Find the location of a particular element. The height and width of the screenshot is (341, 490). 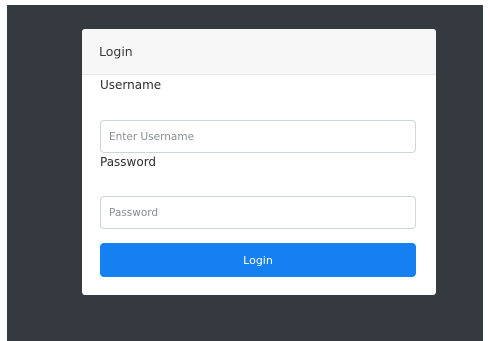

login-button: Login is located at coordinates (258, 260).